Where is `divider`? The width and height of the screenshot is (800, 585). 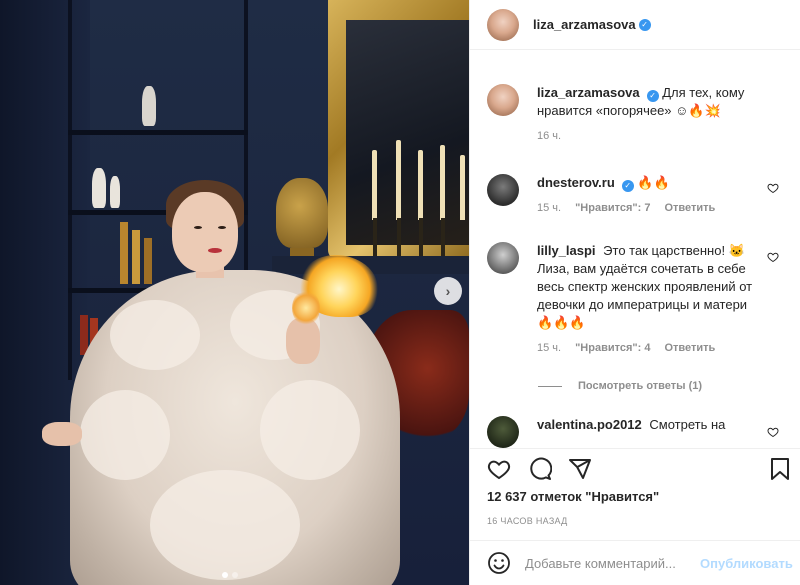
divider is located at coordinates (550, 386).